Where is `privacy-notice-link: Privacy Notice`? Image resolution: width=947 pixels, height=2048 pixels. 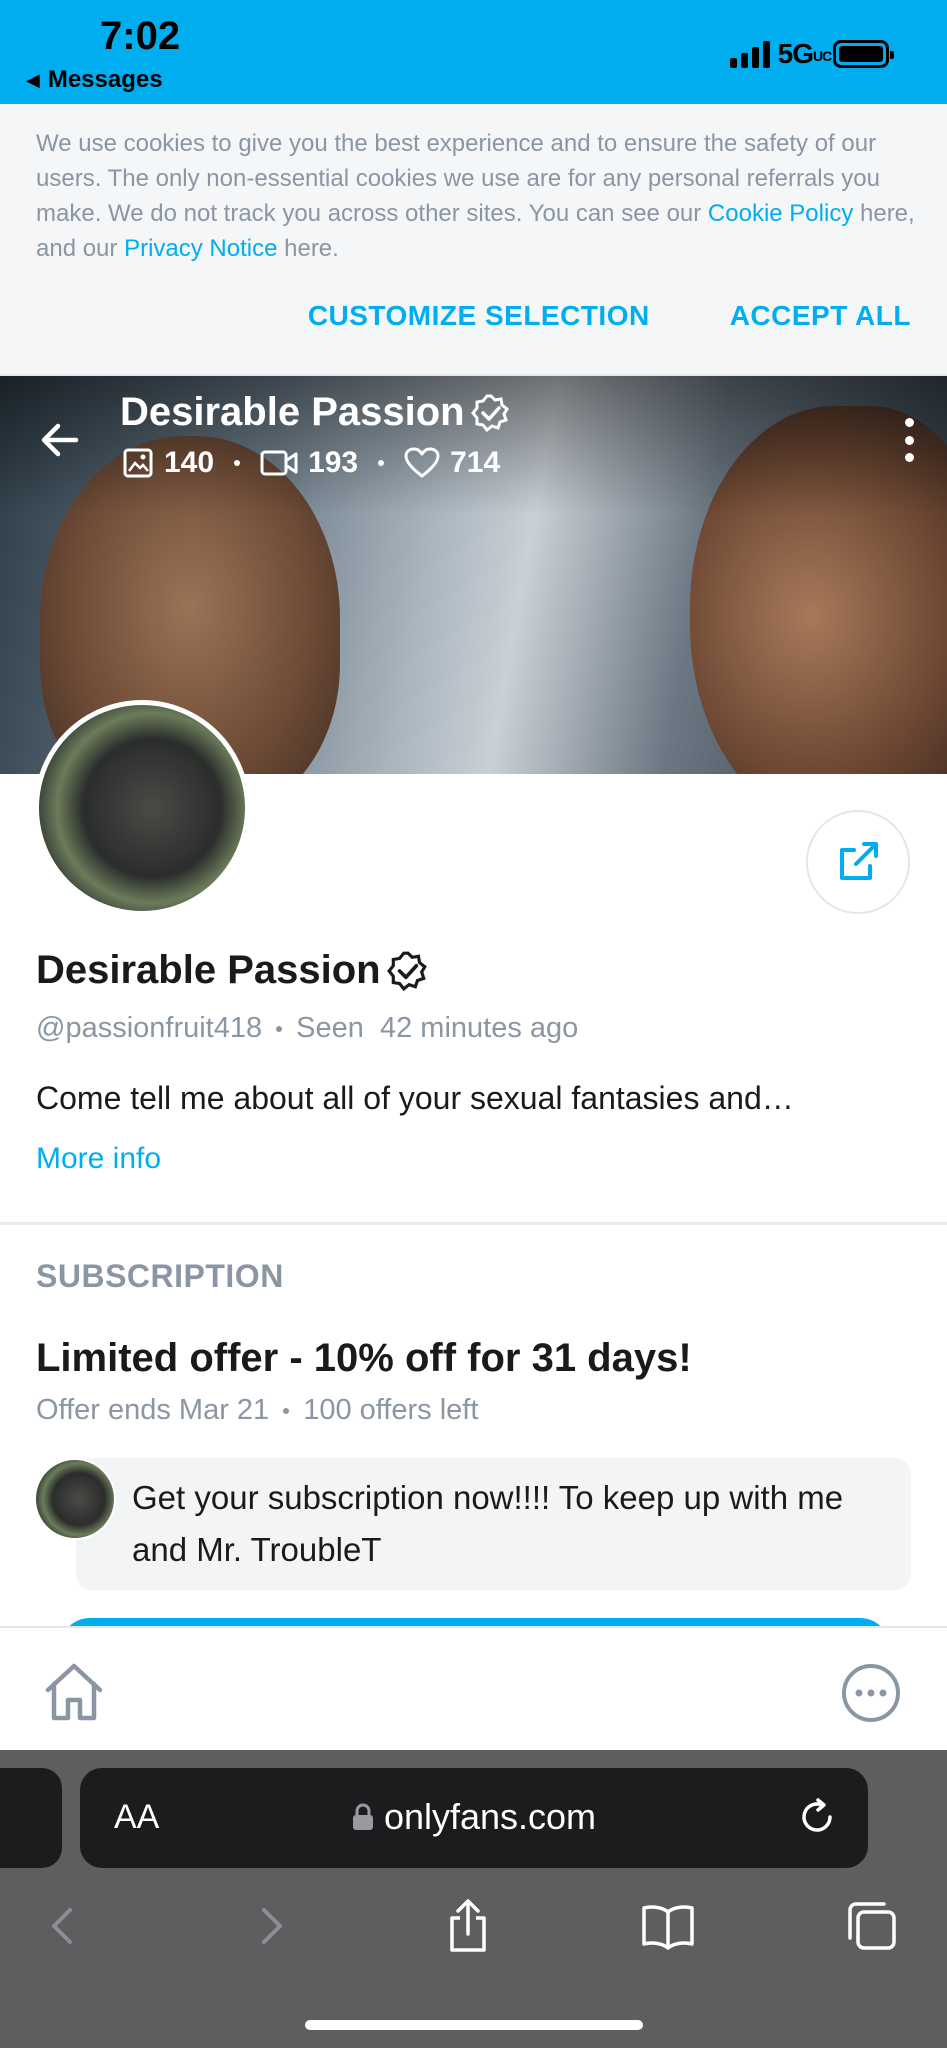
privacy-notice-link: Privacy Notice is located at coordinates (200, 248).